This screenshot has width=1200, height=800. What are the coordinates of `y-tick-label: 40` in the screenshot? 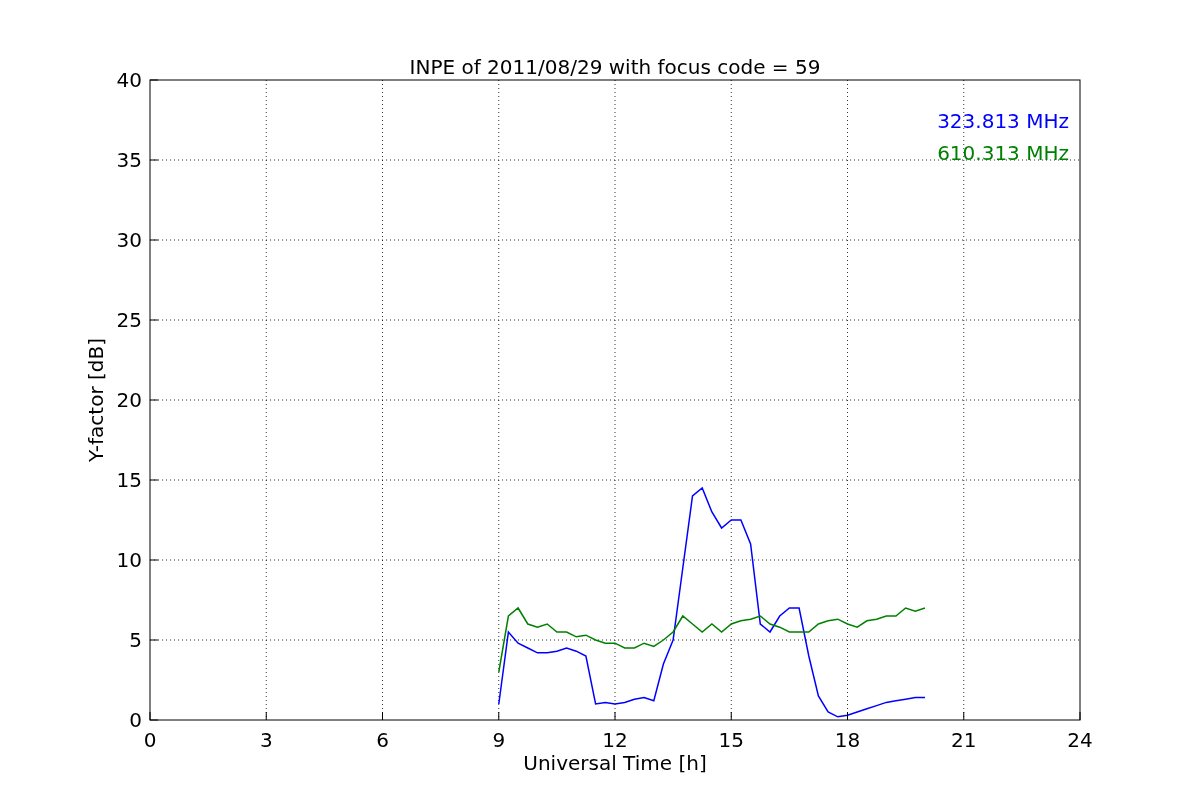 It's located at (129, 80).